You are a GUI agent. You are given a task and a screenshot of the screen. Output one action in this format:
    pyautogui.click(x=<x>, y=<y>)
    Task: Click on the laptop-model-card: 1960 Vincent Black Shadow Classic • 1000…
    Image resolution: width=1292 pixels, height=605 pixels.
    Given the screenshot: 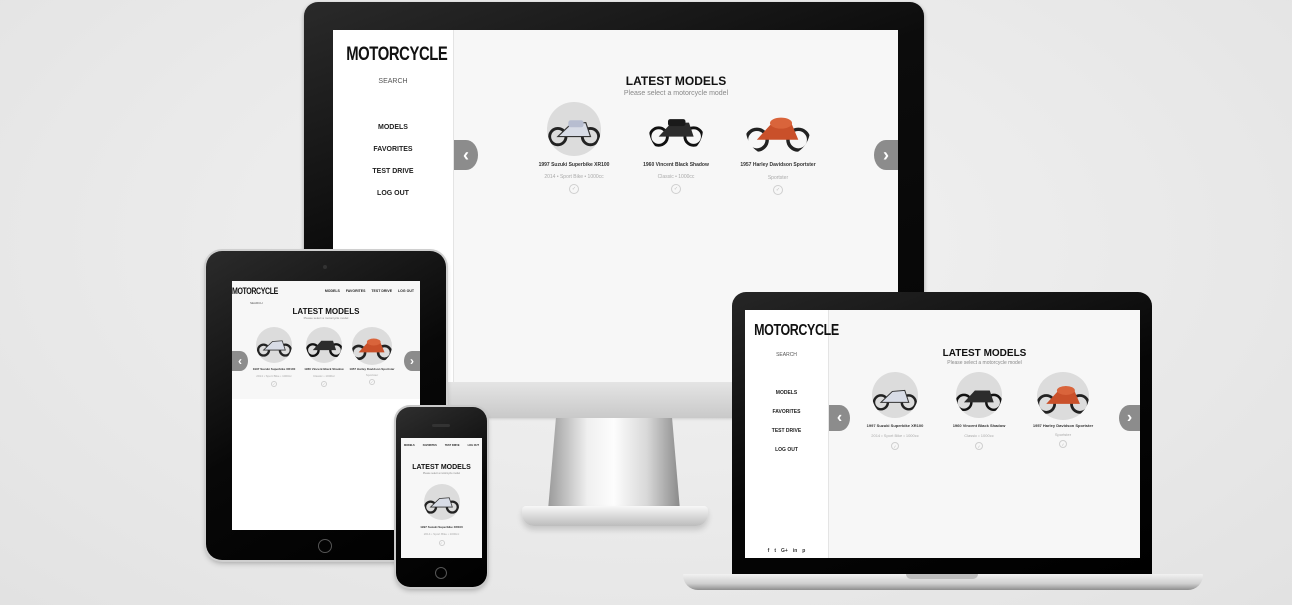 What is the action you would take?
    pyautogui.click(x=979, y=411)
    